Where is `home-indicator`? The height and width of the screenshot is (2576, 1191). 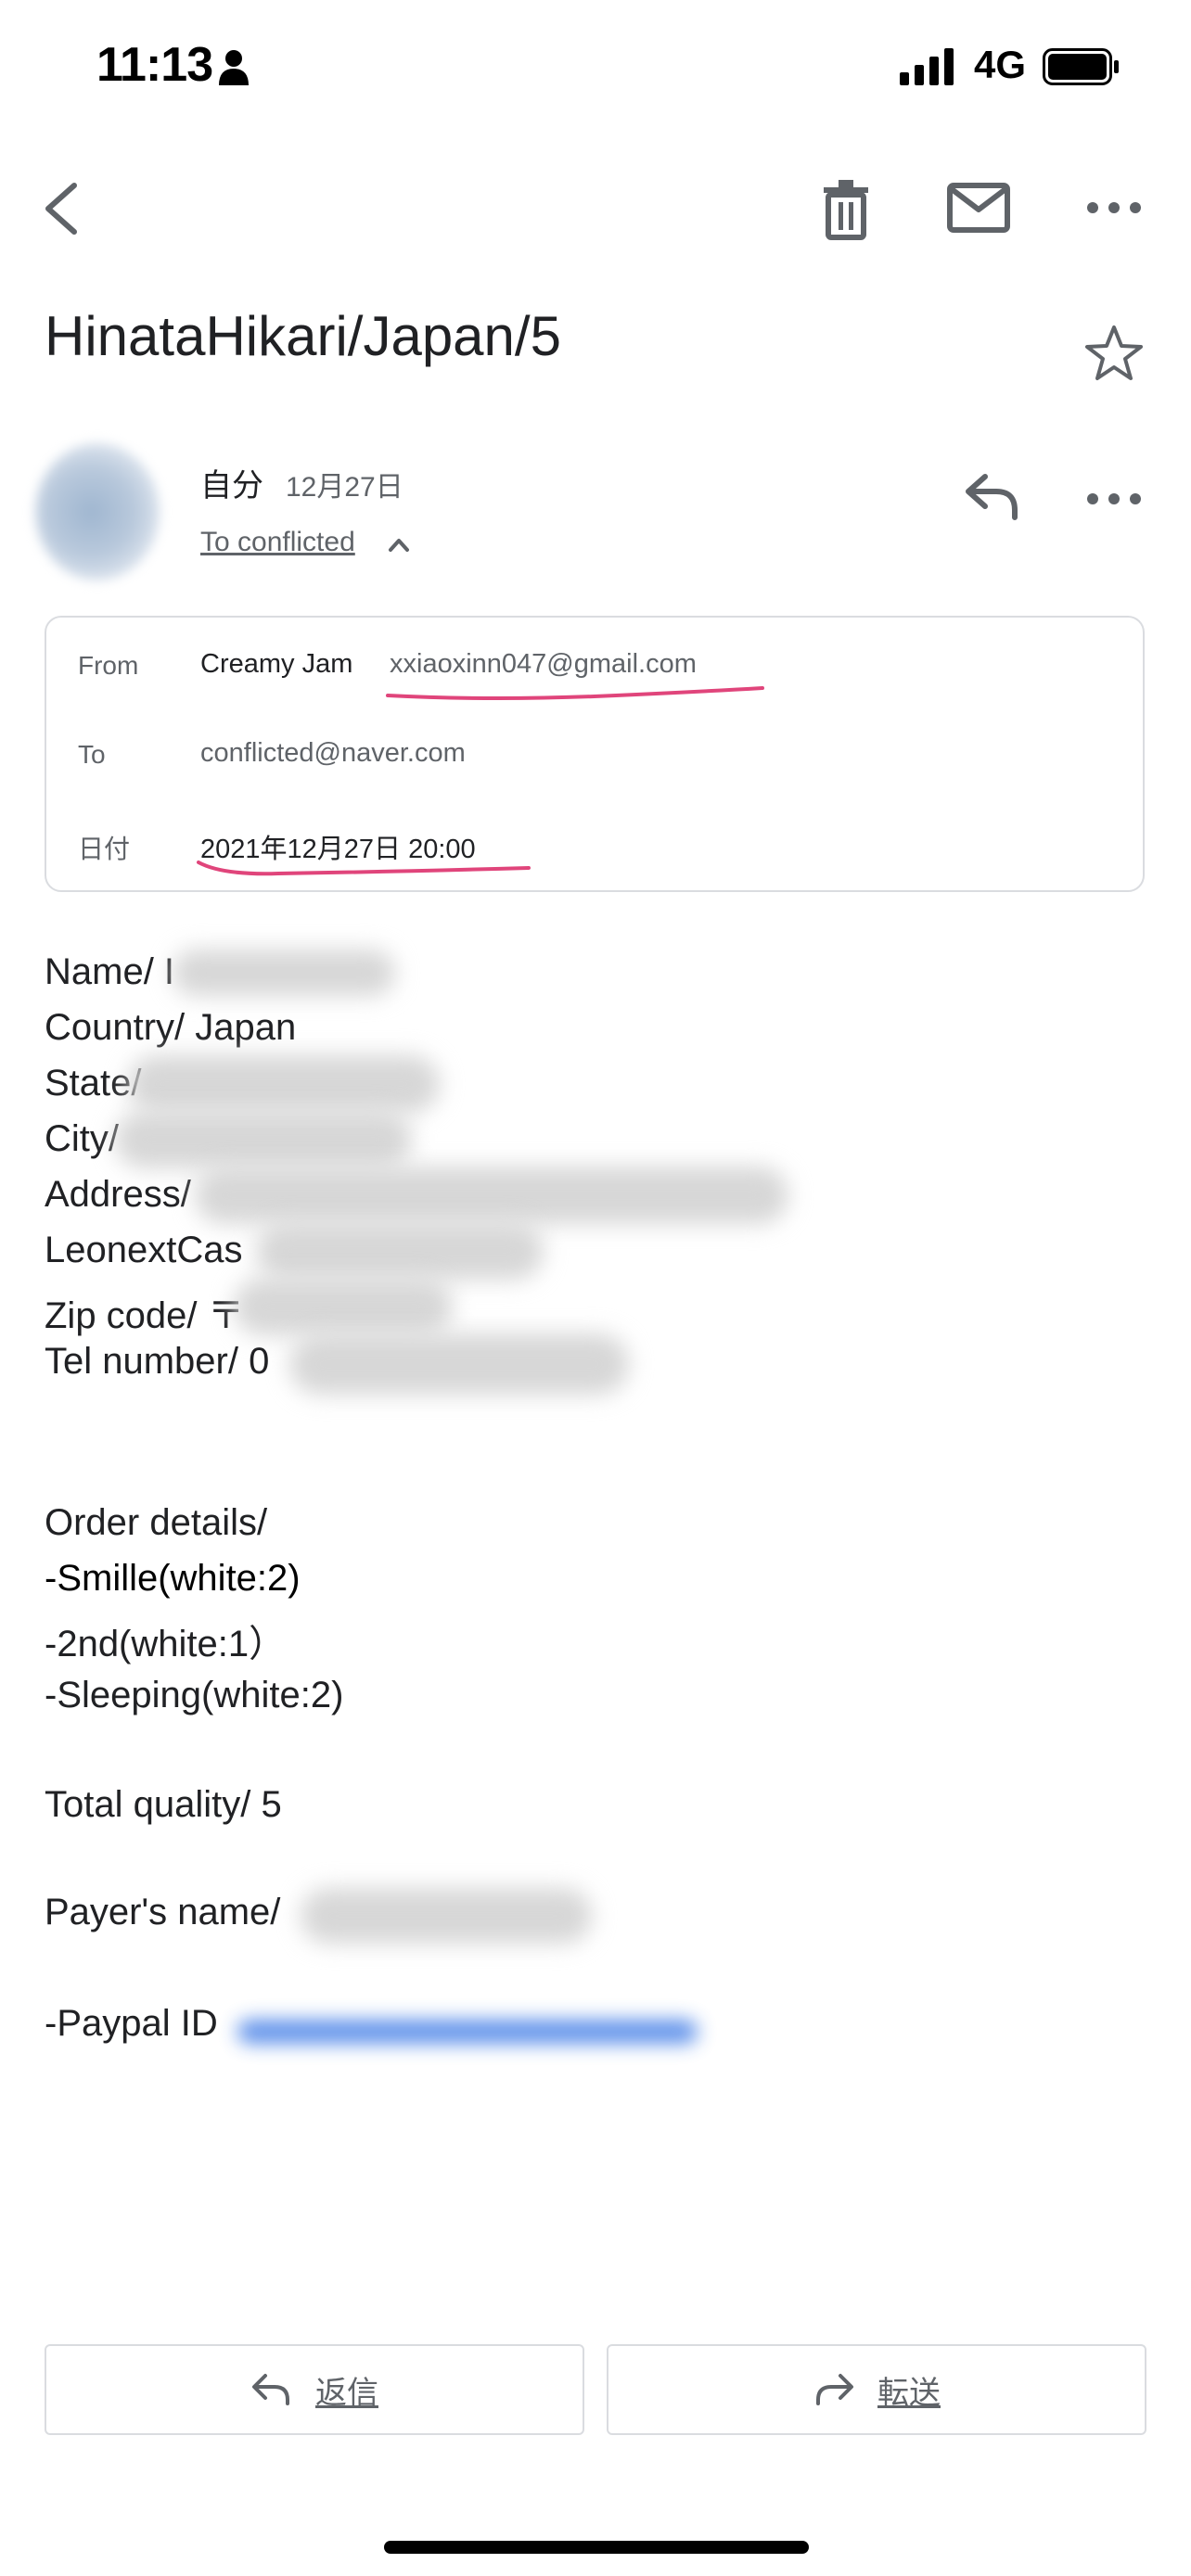
home-indicator is located at coordinates (597, 2547).